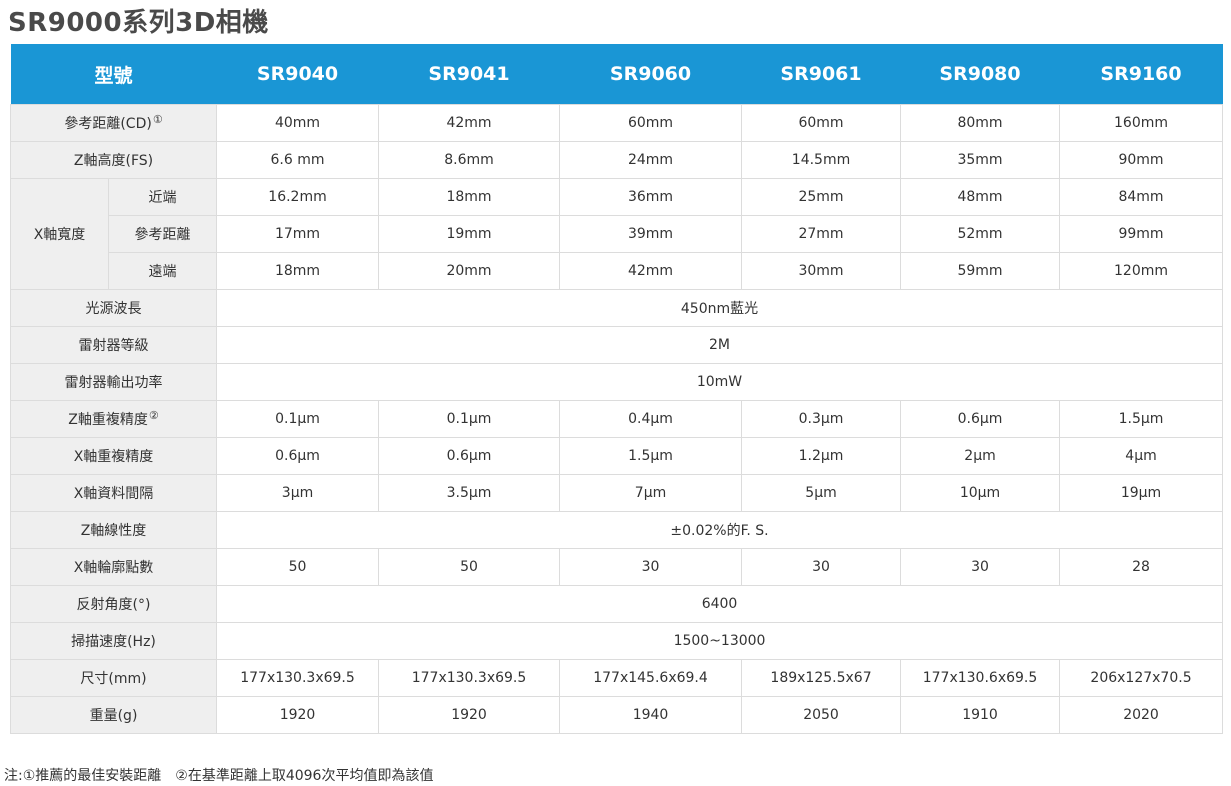 Image resolution: width=1231 pixels, height=786 pixels. What do you see at coordinates (113, 641) in the screenshot?
I see `row-label: 掃描速度(Hz)` at bounding box center [113, 641].